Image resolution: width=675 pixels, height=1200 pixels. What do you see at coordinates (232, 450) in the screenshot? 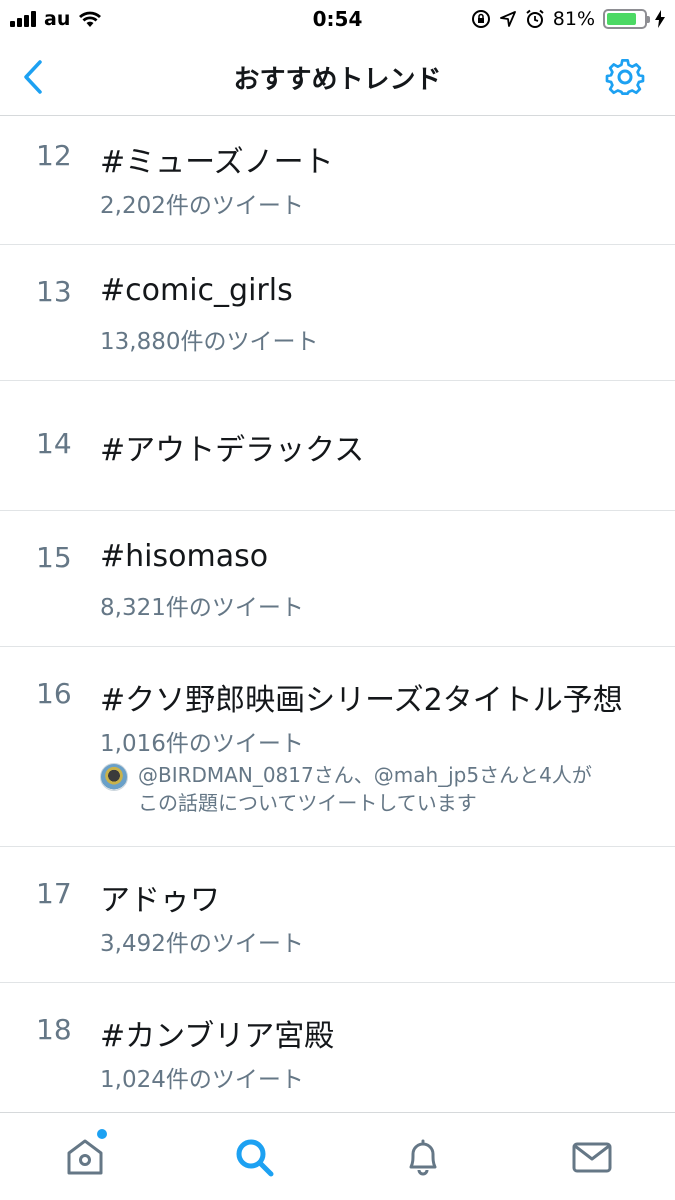
I see `trend-name: #アウトデラックス` at bounding box center [232, 450].